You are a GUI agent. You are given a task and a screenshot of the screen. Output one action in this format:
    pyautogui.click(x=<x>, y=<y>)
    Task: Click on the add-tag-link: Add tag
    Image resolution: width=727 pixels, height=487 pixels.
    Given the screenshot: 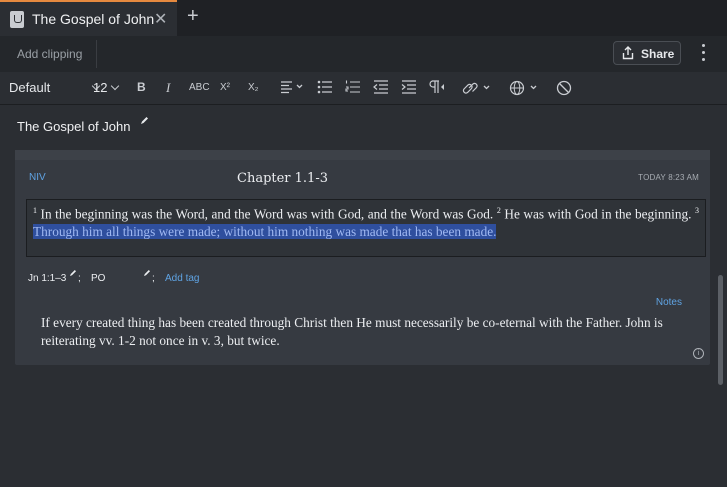 What is the action you would take?
    pyautogui.click(x=182, y=278)
    